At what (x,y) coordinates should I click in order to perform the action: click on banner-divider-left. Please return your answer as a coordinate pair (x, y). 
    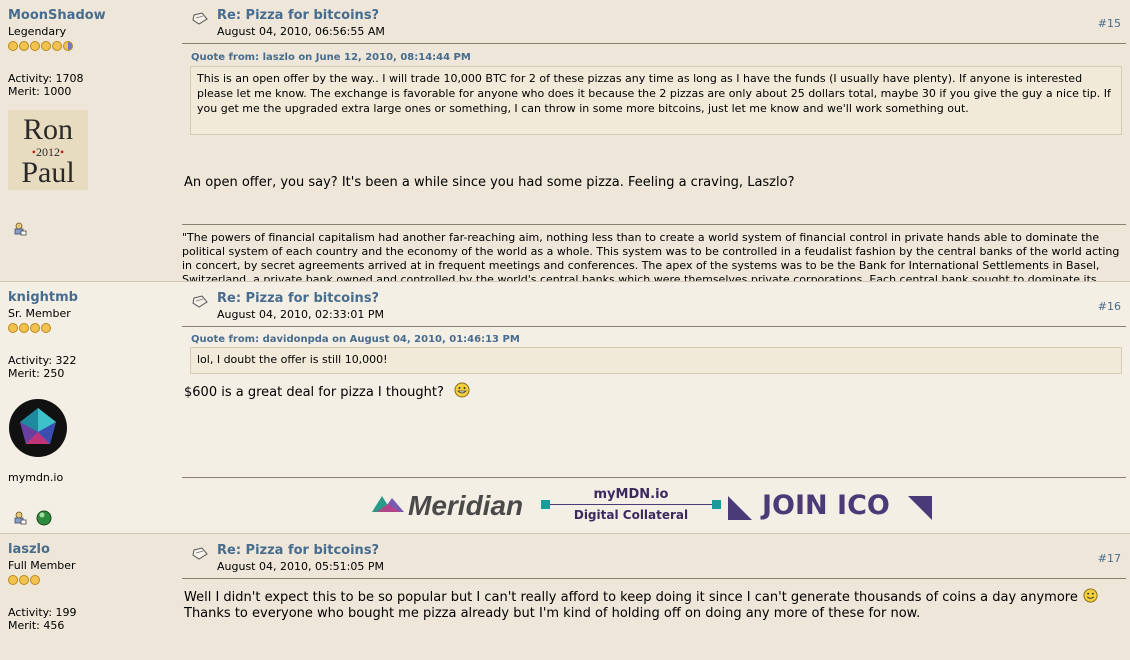
    Looking at the image, I should click on (545, 504).